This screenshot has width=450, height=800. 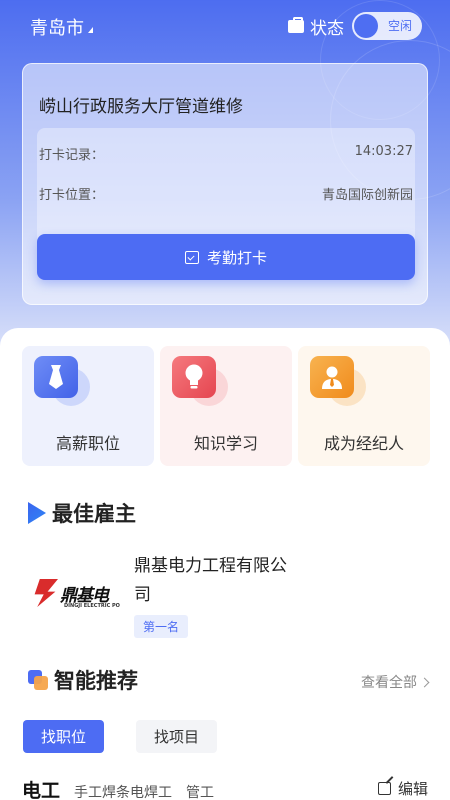 What do you see at coordinates (226, 153) in the screenshot?
I see `record-row: 打卡记录： 14:03:27` at bounding box center [226, 153].